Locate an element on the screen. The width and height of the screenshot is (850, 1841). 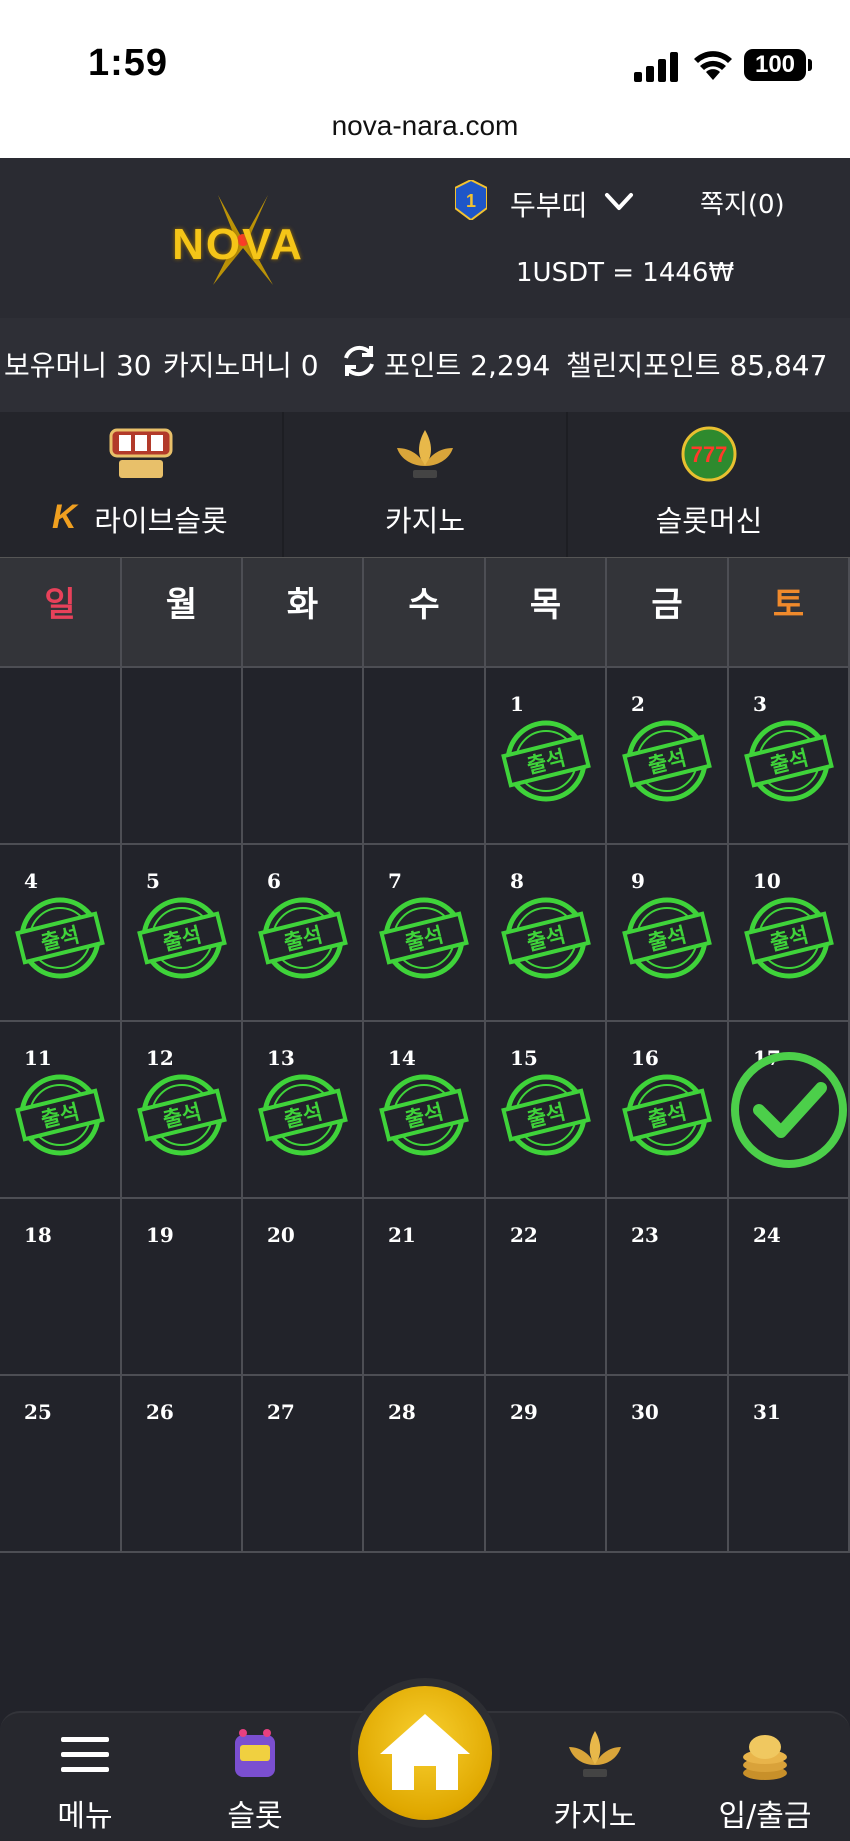
calendar-day-cell: 27 is located at coordinates (303, 1464).